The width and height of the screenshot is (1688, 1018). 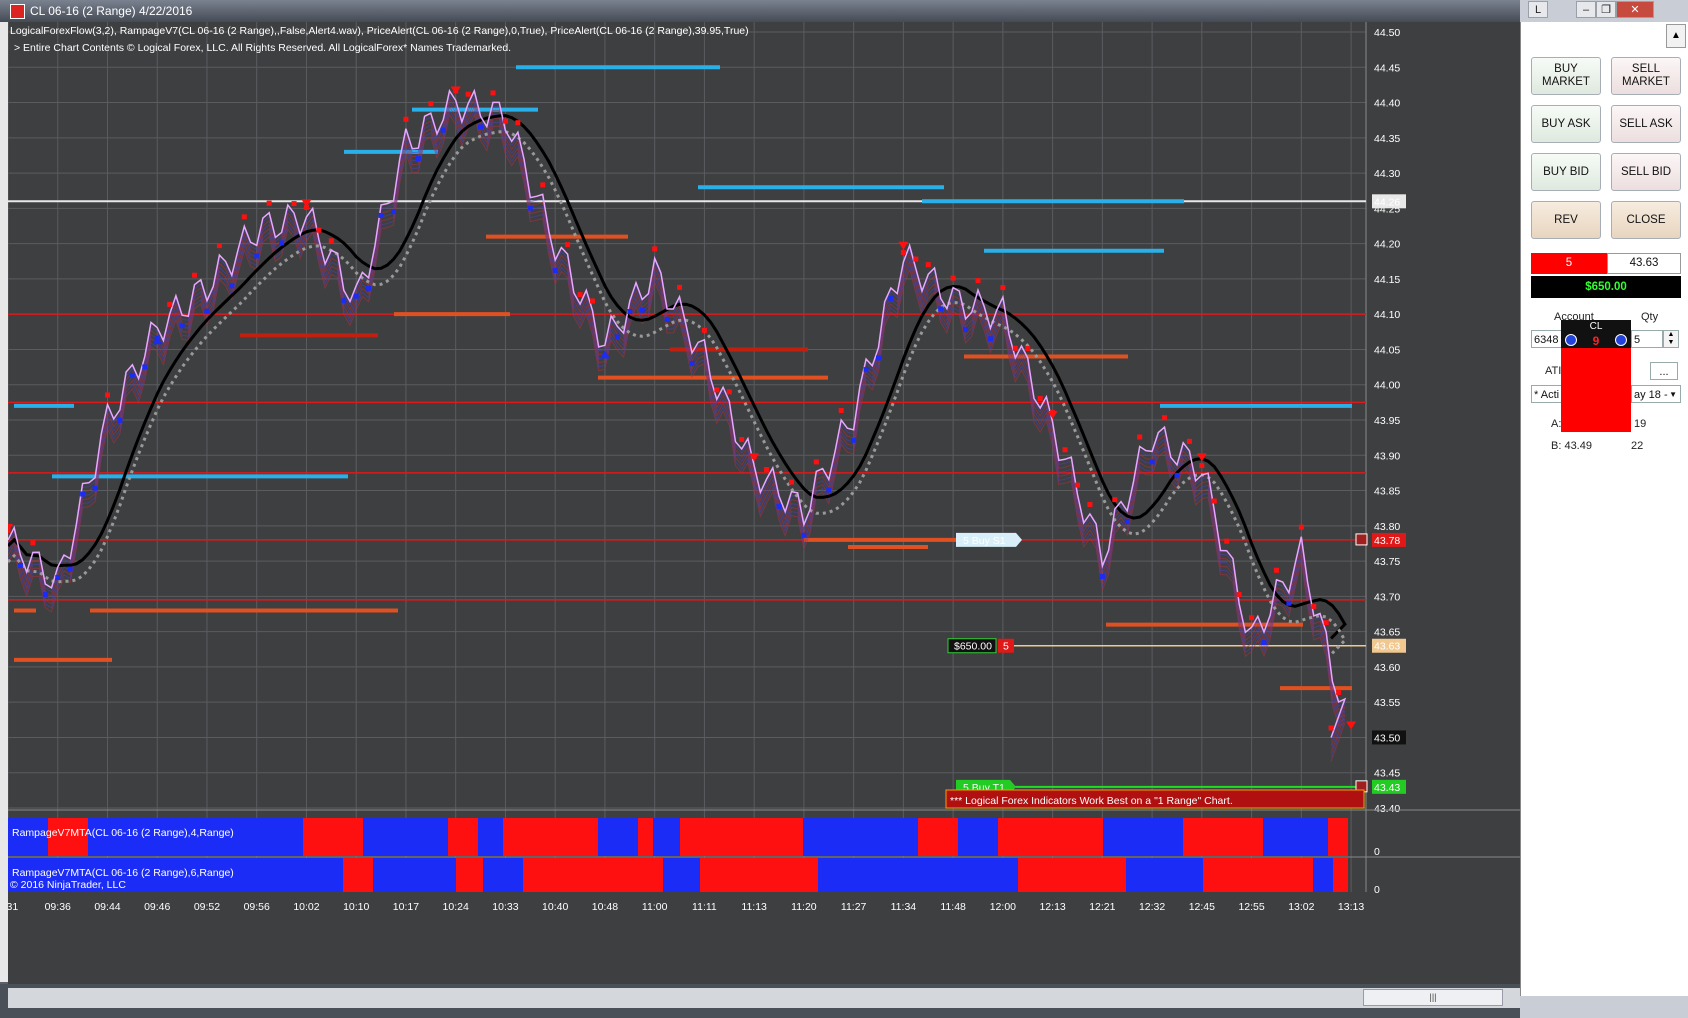 I want to click on atm-strategy-select: ay 18 - ▼, so click(x=1656, y=394).